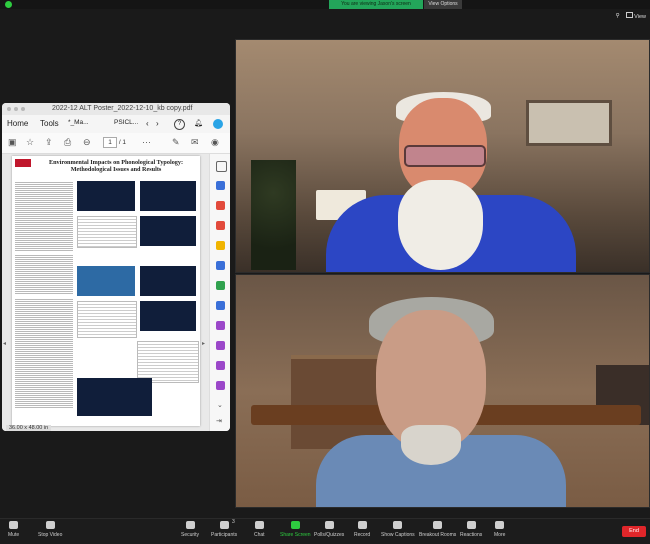 This screenshot has width=650, height=544. Describe the element at coordinates (87, 142) in the screenshot. I see `zoom-out-icon: ⊖` at that location.